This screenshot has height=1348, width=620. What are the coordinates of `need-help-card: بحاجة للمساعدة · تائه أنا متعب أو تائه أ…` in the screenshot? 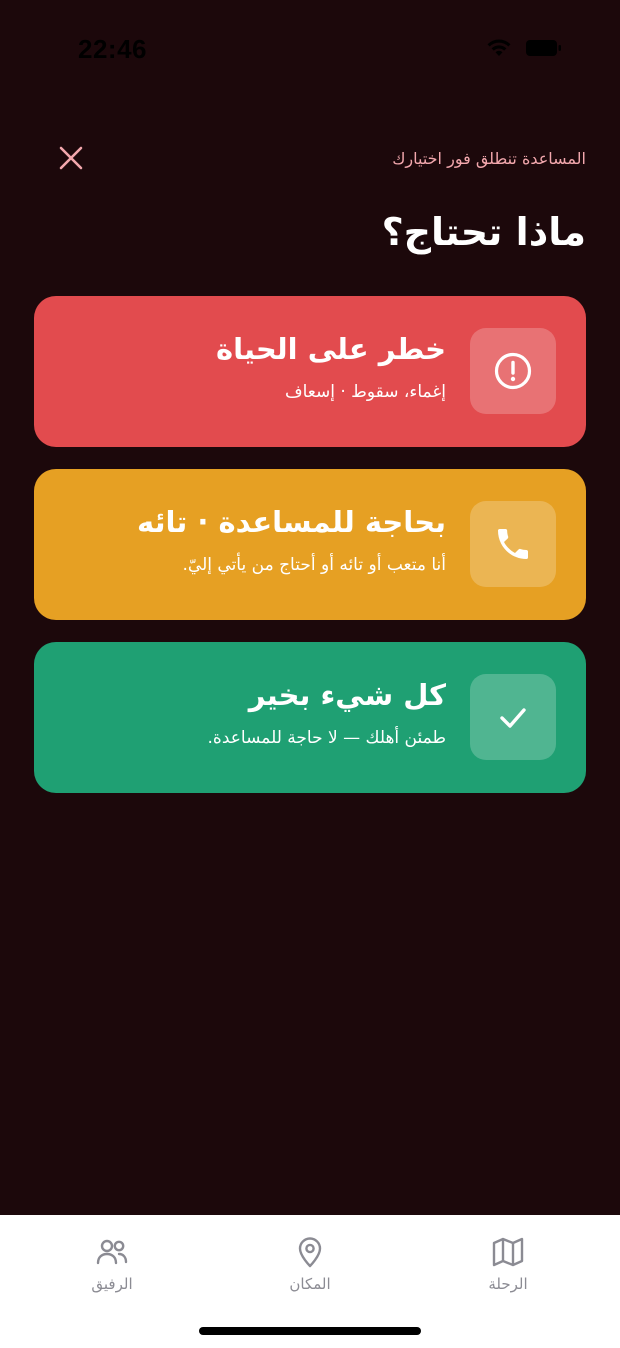 It's located at (310, 544).